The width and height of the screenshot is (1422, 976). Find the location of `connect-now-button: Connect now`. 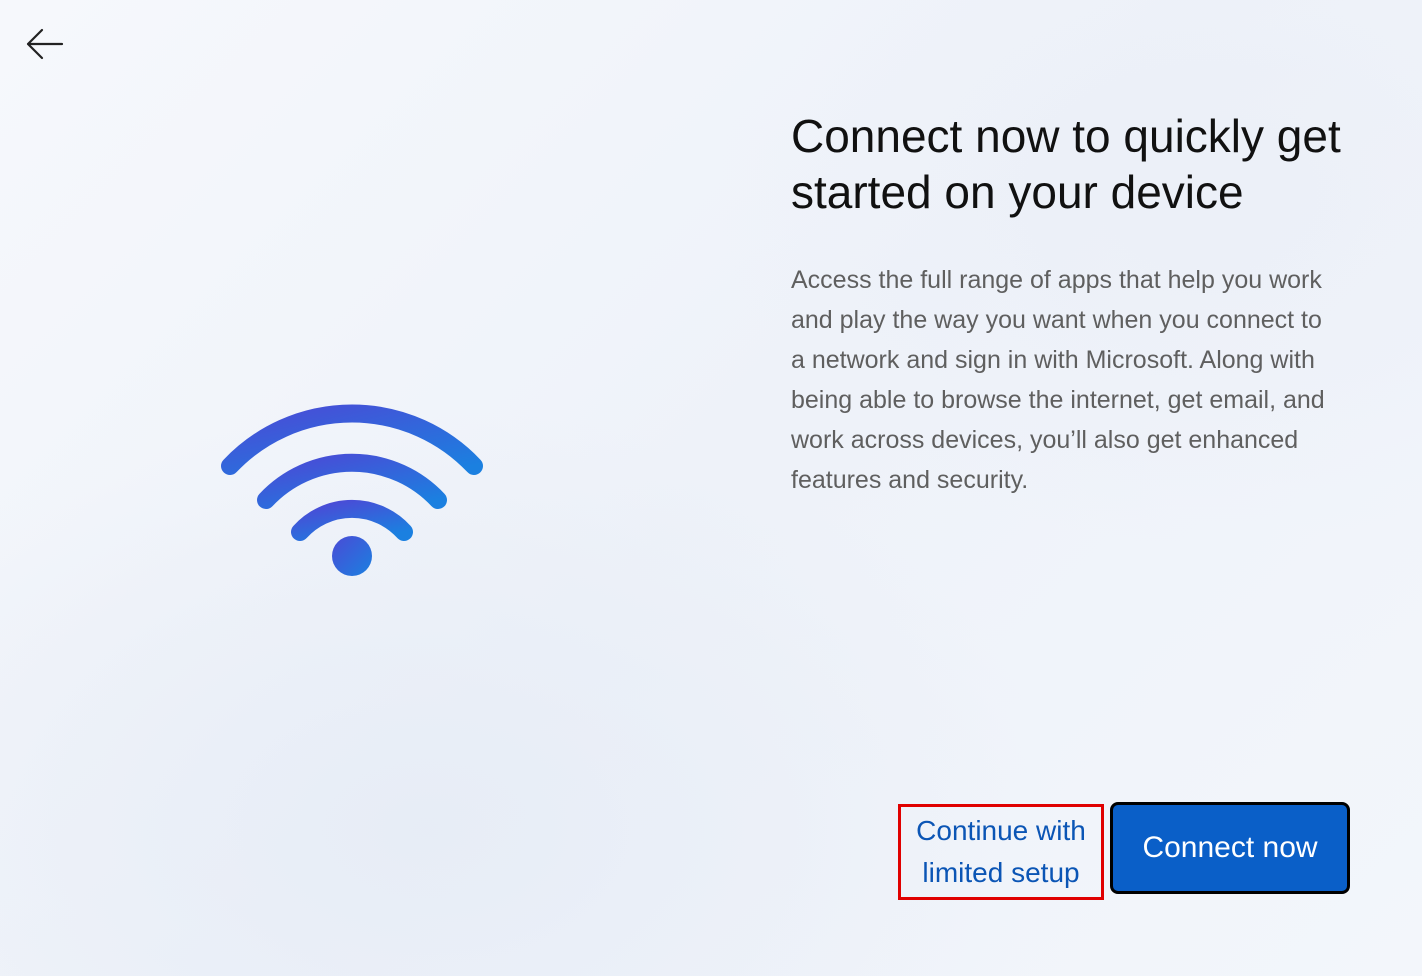

connect-now-button: Connect now is located at coordinates (1230, 848).